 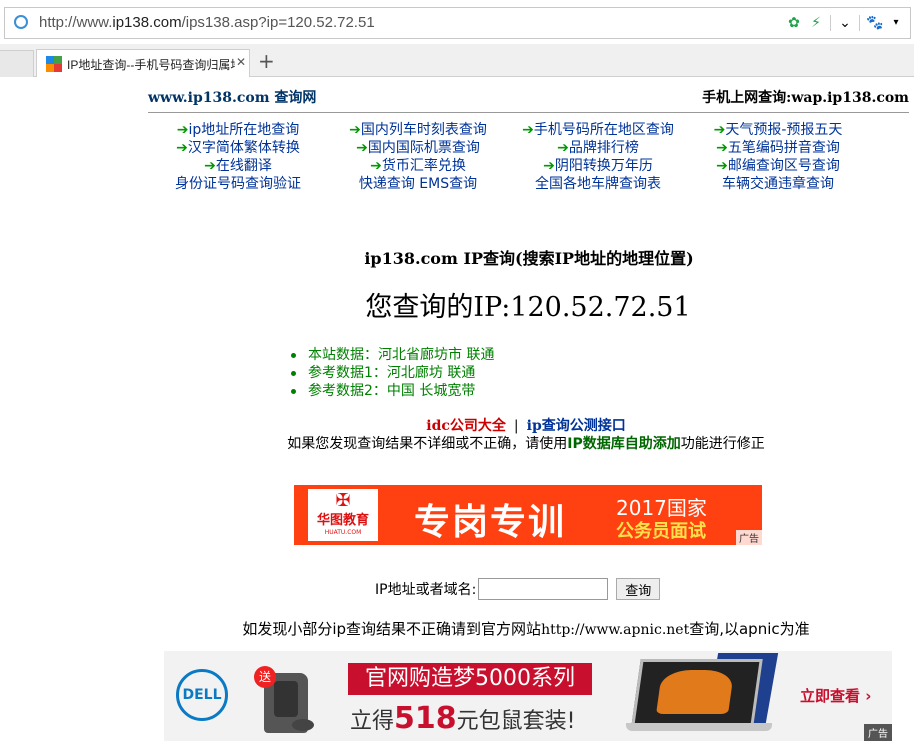 I want to click on dell-logo: DELL, so click(x=202, y=695).